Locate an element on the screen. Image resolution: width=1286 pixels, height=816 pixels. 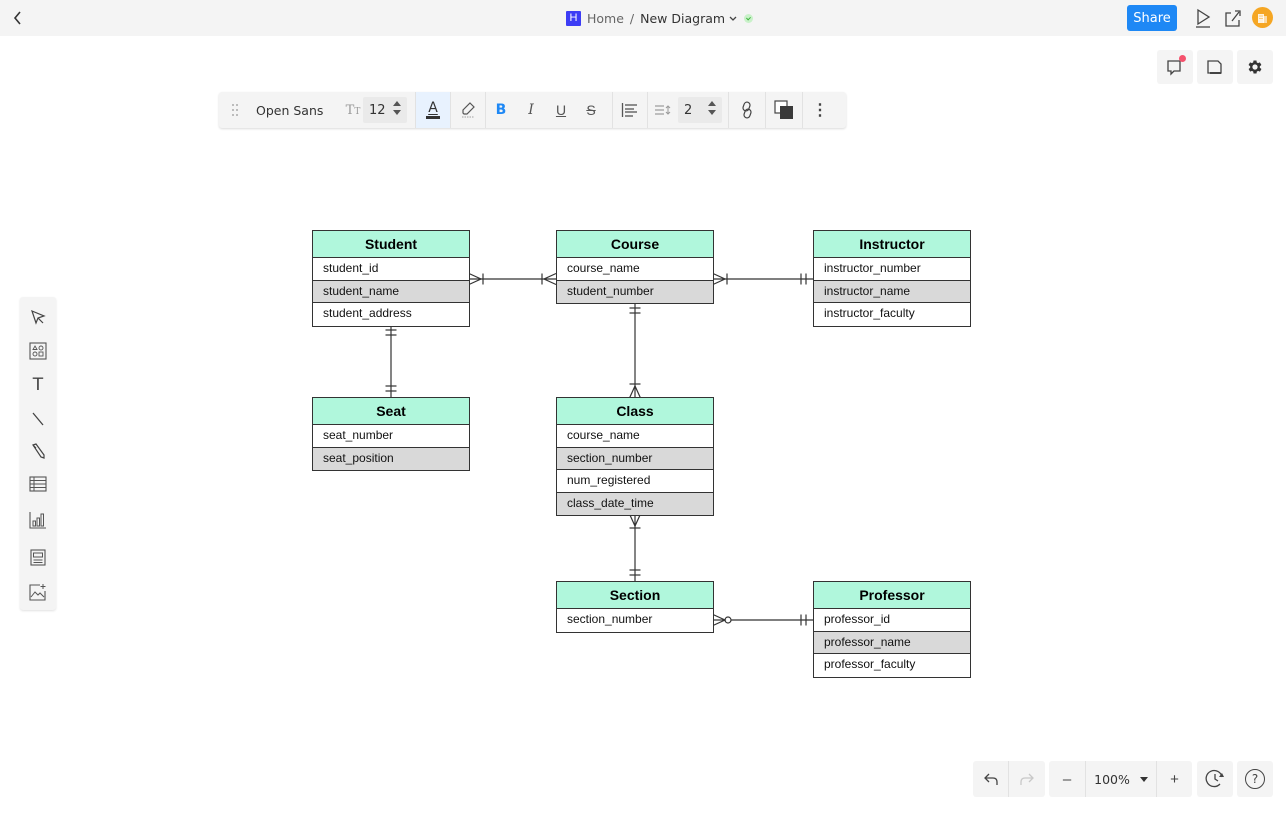
saved-status-icon is located at coordinates (749, 18).